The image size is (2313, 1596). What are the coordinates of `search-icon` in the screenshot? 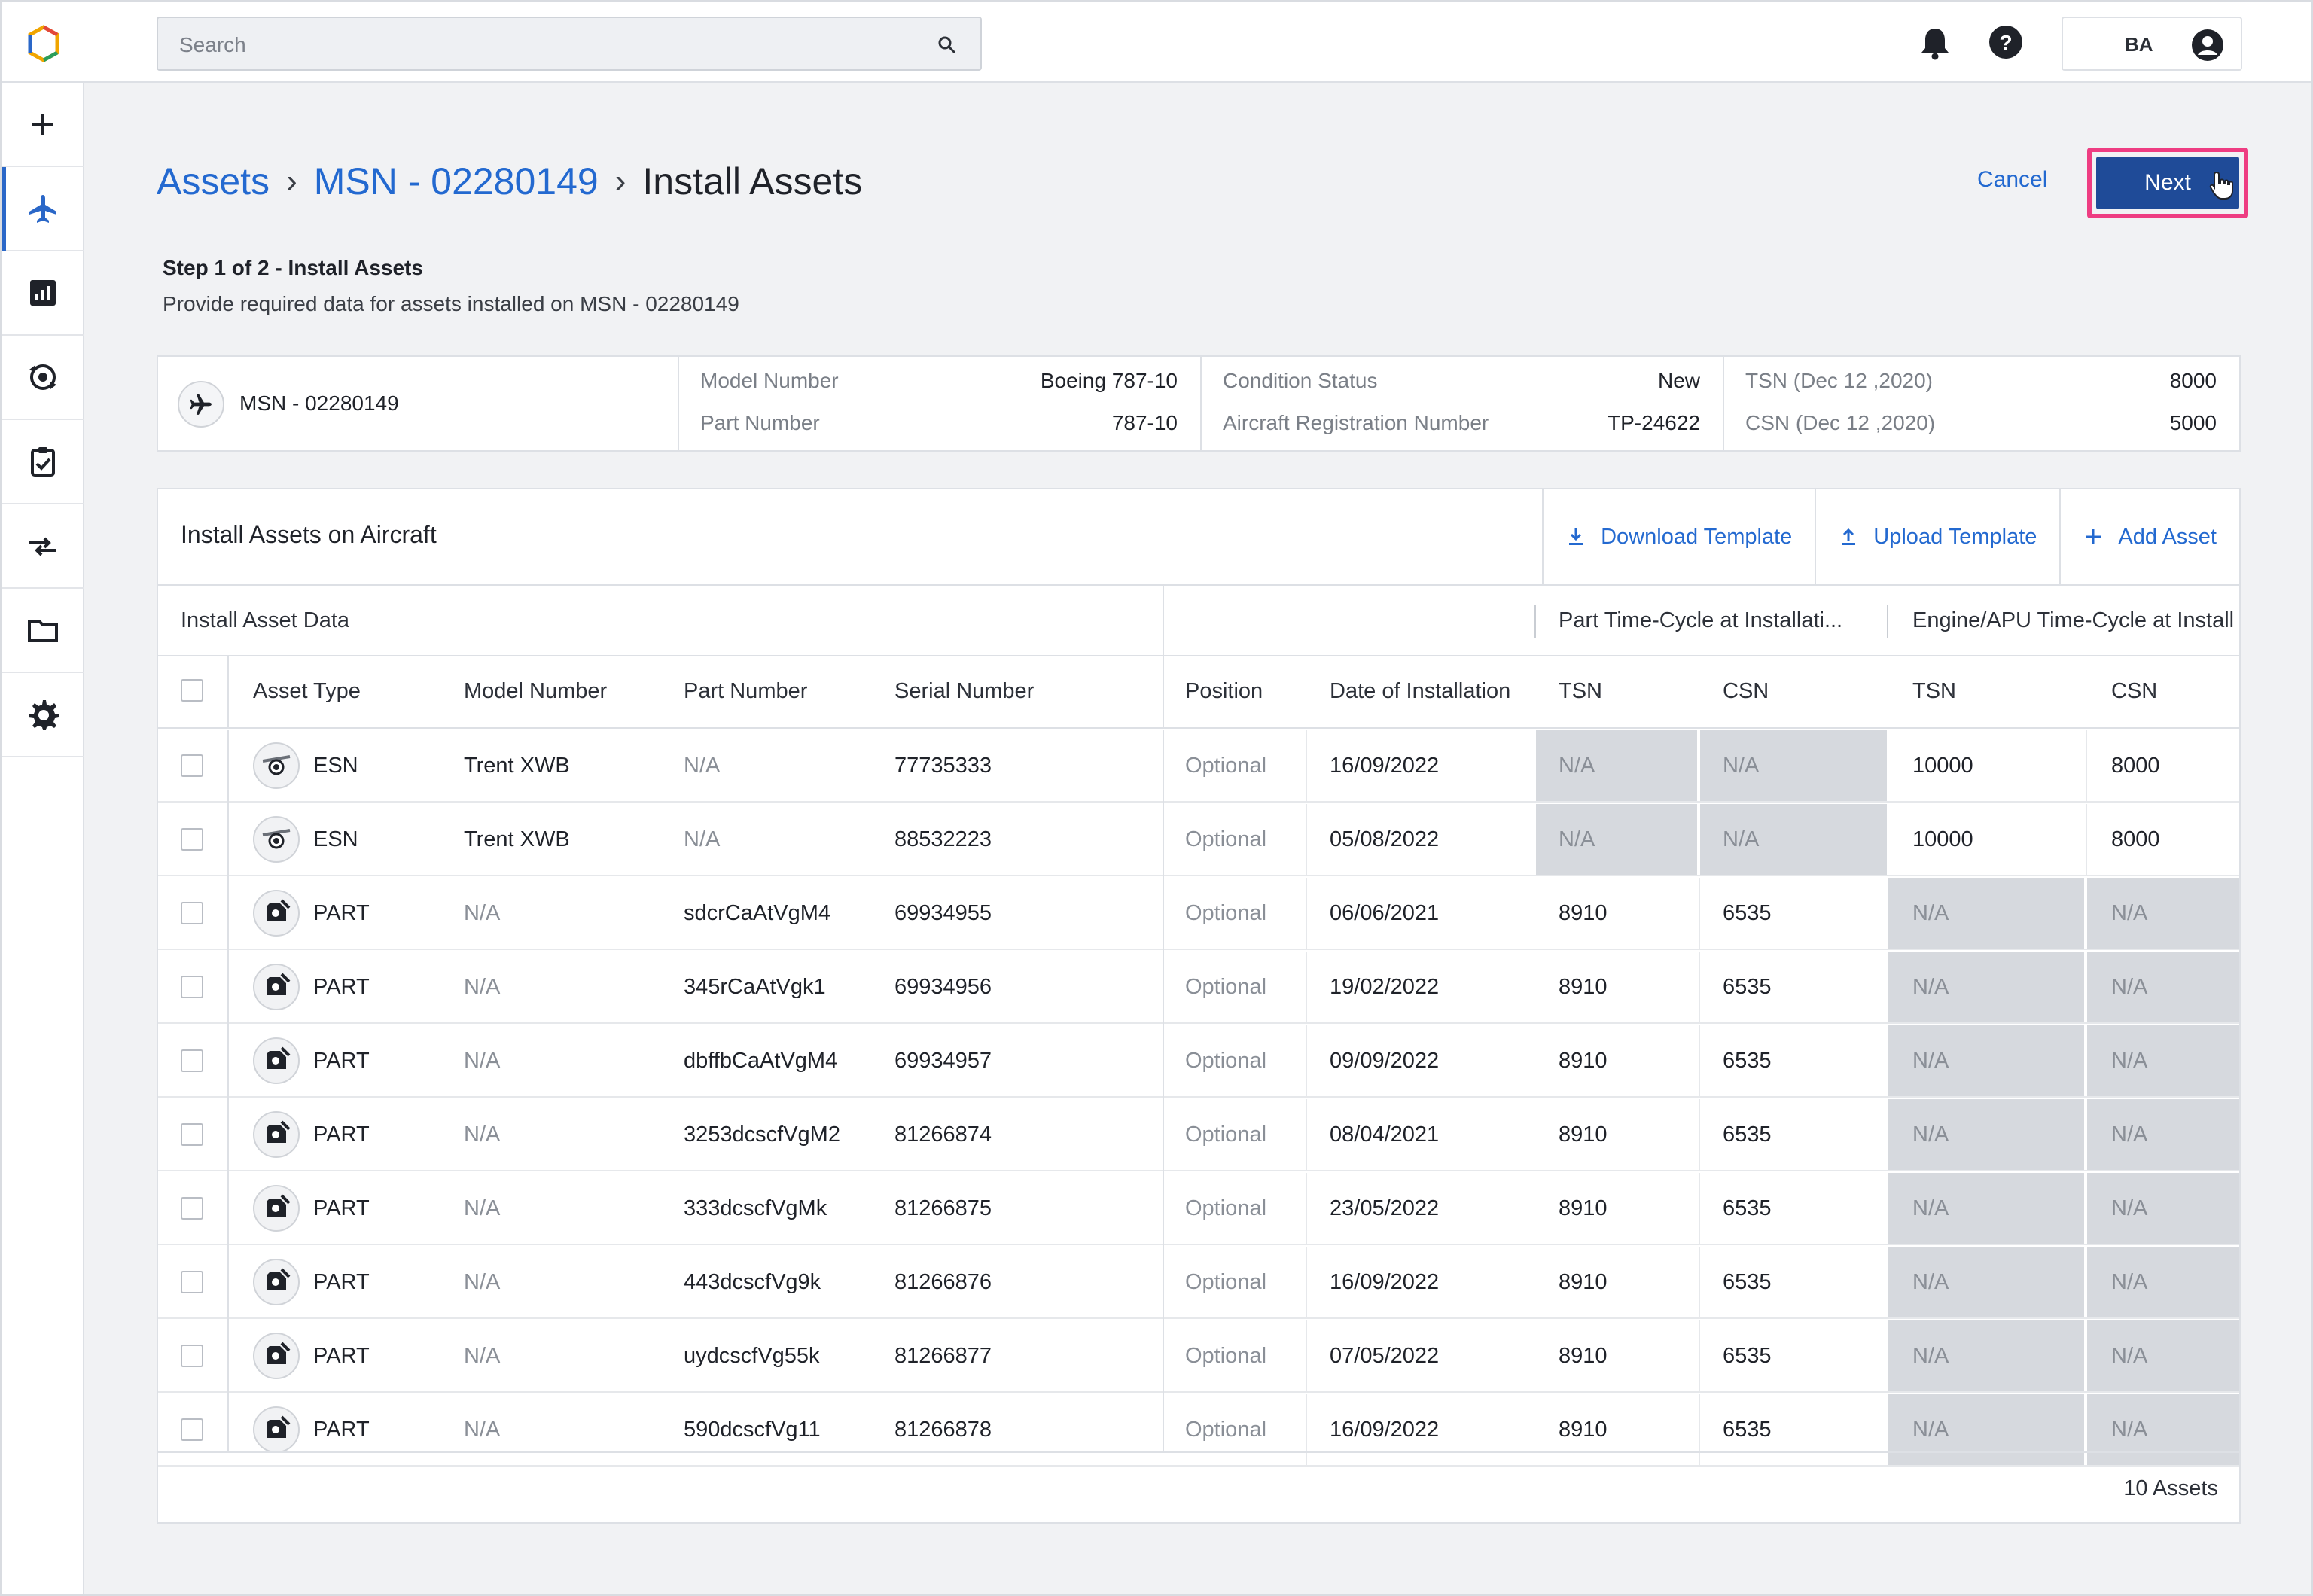 It's located at (947, 45).